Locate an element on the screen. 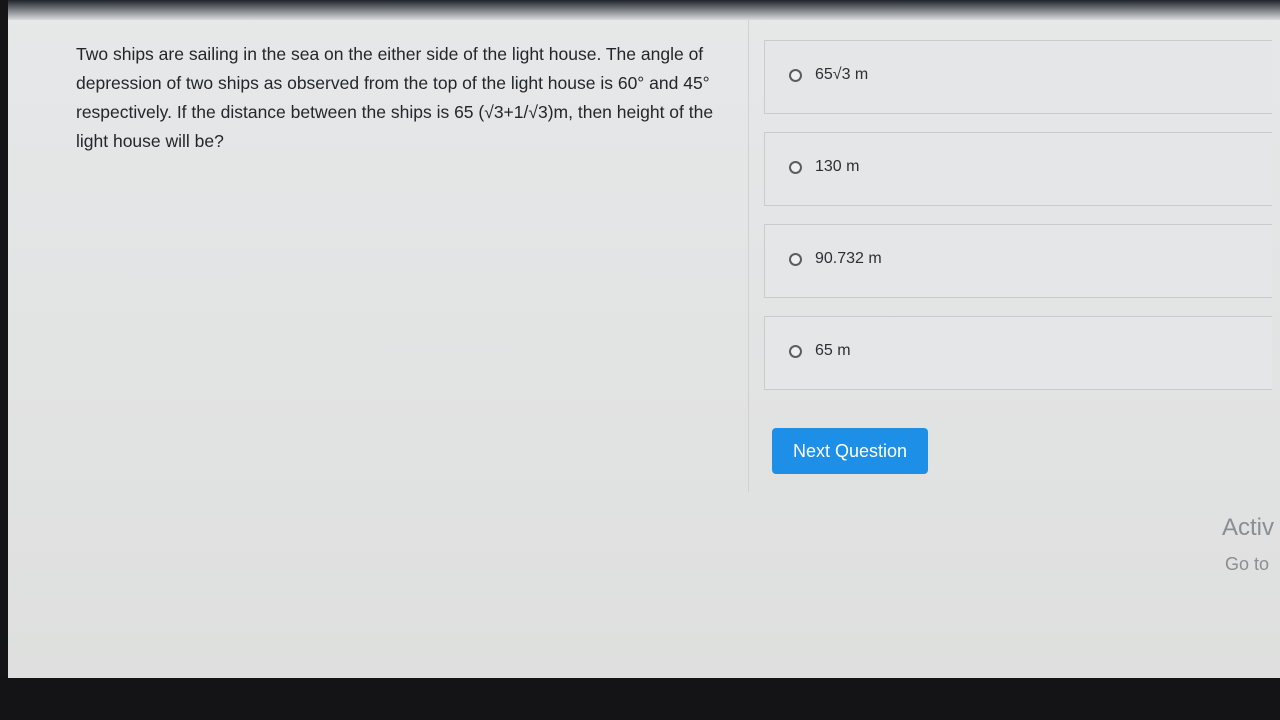 Image resolution: width=1280 pixels, height=720 pixels. activation-watermark-title: Activ is located at coordinates (1248, 527).